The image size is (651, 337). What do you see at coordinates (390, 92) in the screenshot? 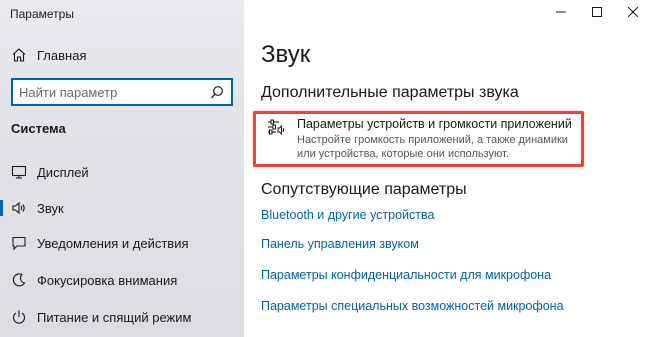
I see `advanced-sound-heading: Дополнительные параметры звука` at bounding box center [390, 92].